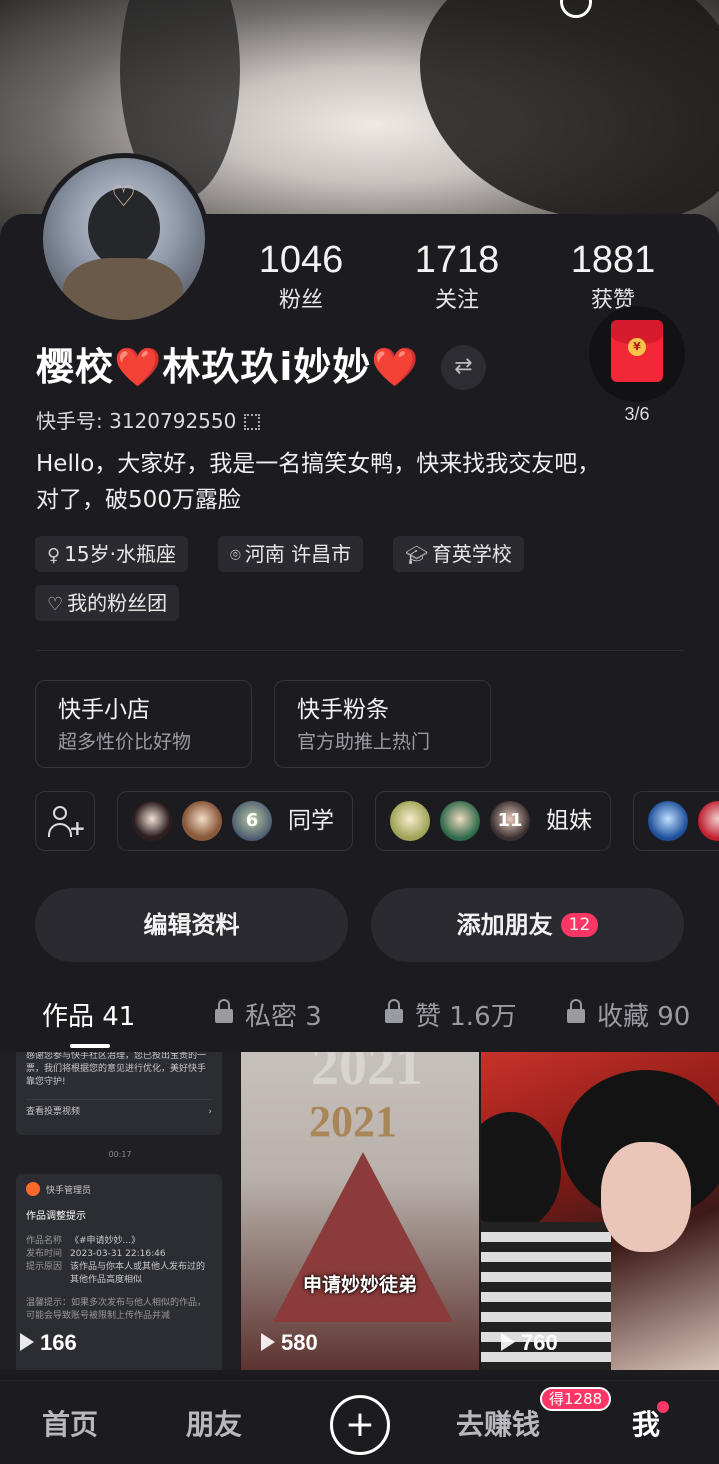  What do you see at coordinates (117, 603) in the screenshot?
I see `fan-group-text: 我的粉丝团` at bounding box center [117, 603].